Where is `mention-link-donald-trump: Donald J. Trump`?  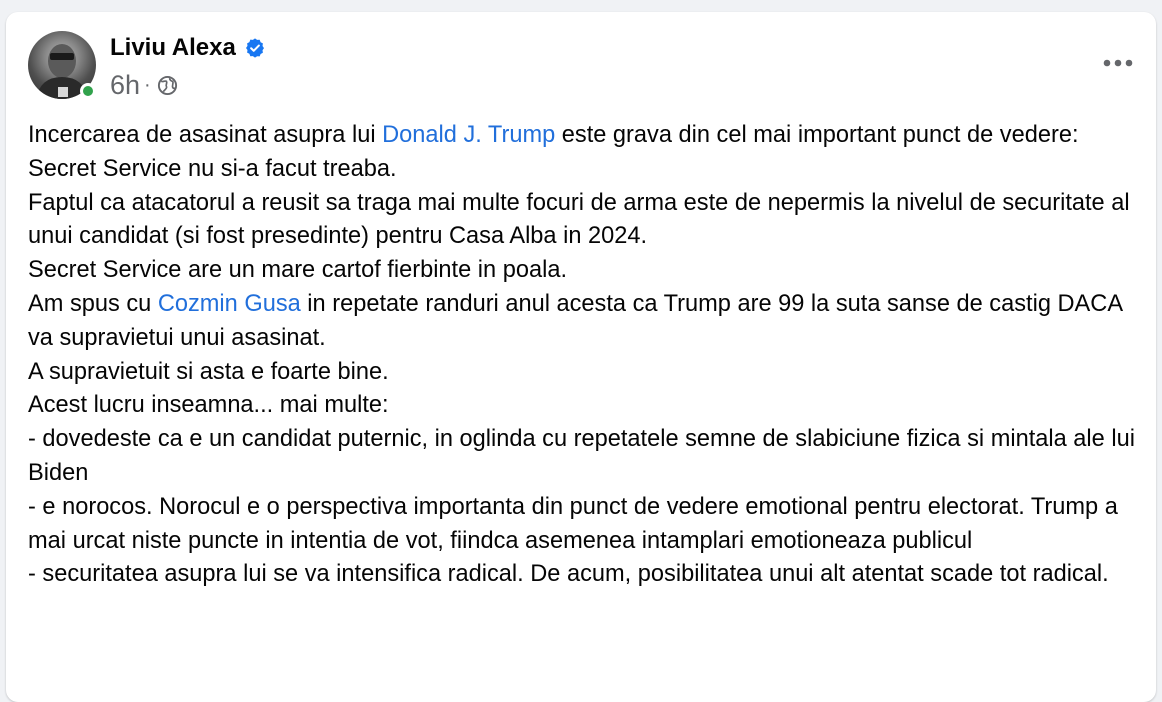
mention-link-donald-trump: Donald J. Trump is located at coordinates (468, 135).